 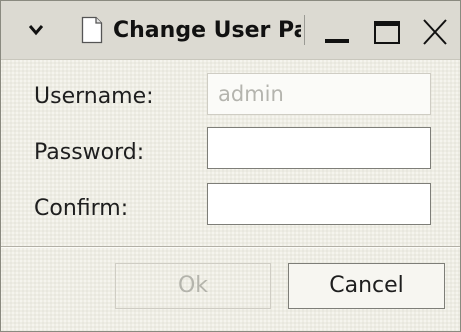 What do you see at coordinates (36, 30) in the screenshot?
I see `chevron-down-icon` at bounding box center [36, 30].